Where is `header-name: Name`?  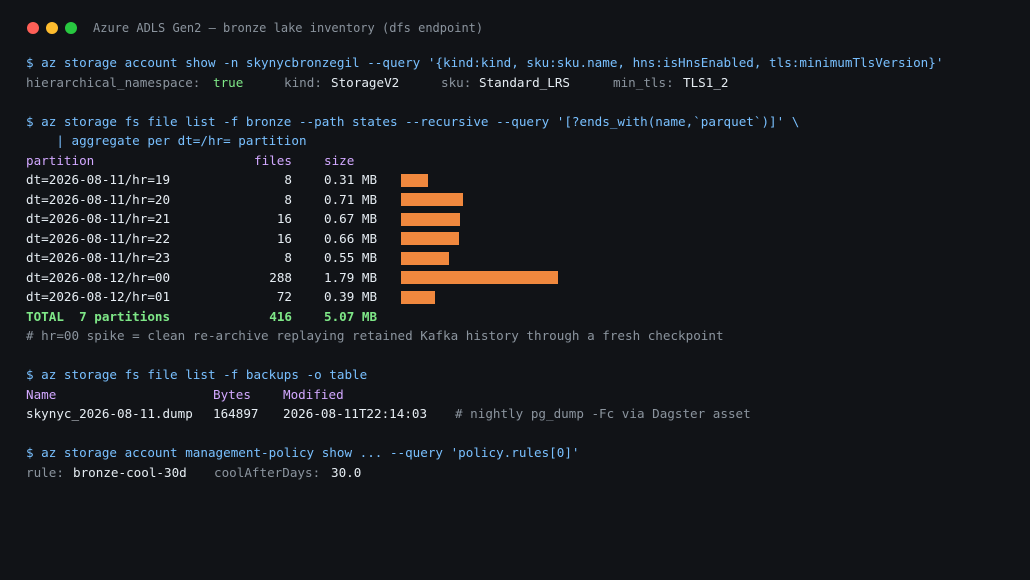
header-name: Name is located at coordinates (41, 394).